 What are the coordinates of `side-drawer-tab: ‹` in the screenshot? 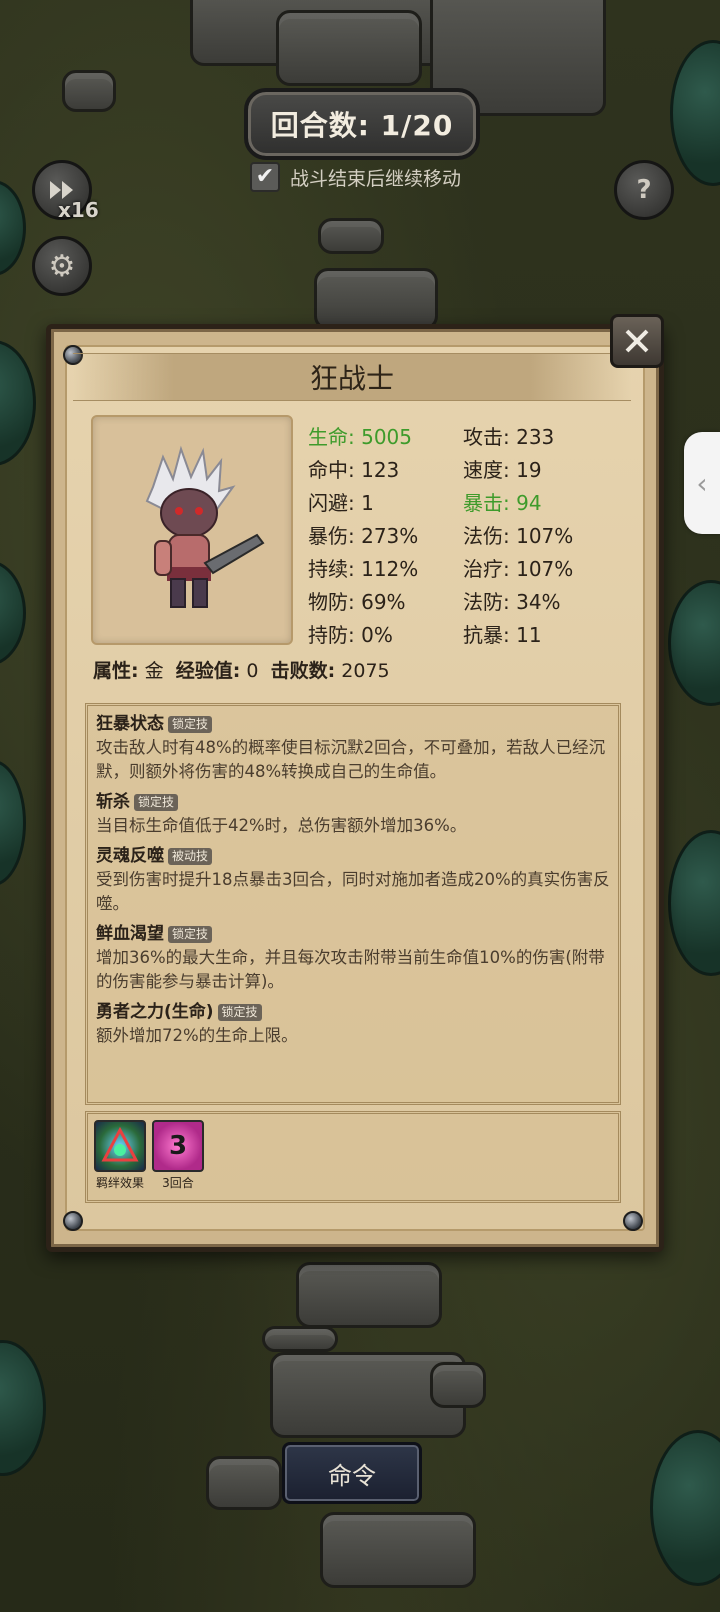 It's located at (702, 483).